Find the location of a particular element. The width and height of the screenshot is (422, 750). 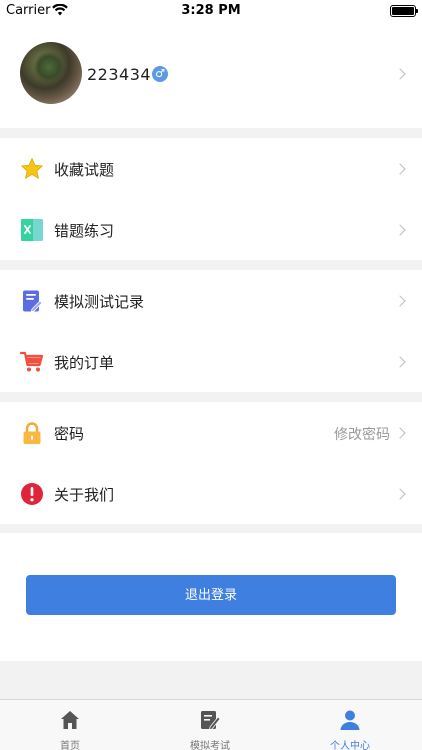

menu-item-label: 关于我们 is located at coordinates (84, 495).